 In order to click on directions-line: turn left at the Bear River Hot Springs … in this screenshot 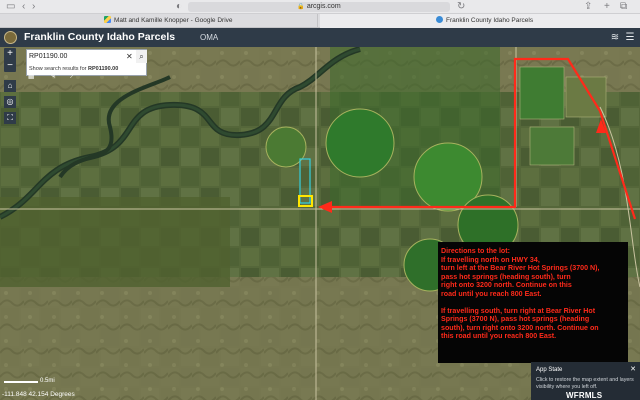, I will do `click(520, 268)`.